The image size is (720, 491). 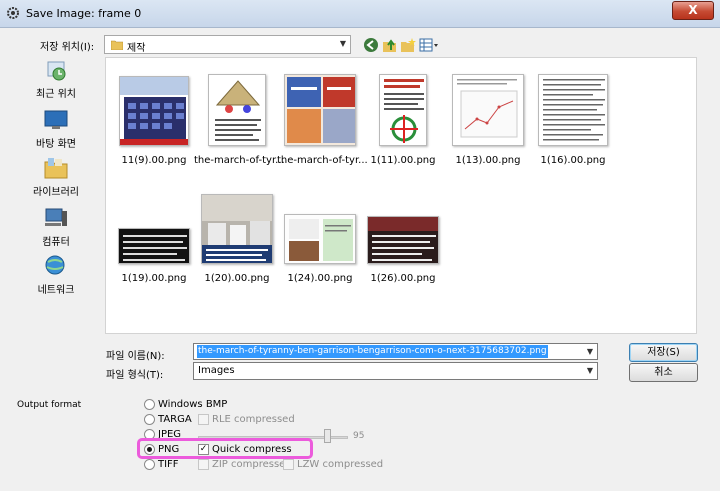 What do you see at coordinates (252, 464) in the screenshot?
I see `checkbox-label: ZIP compressed` at bounding box center [252, 464].